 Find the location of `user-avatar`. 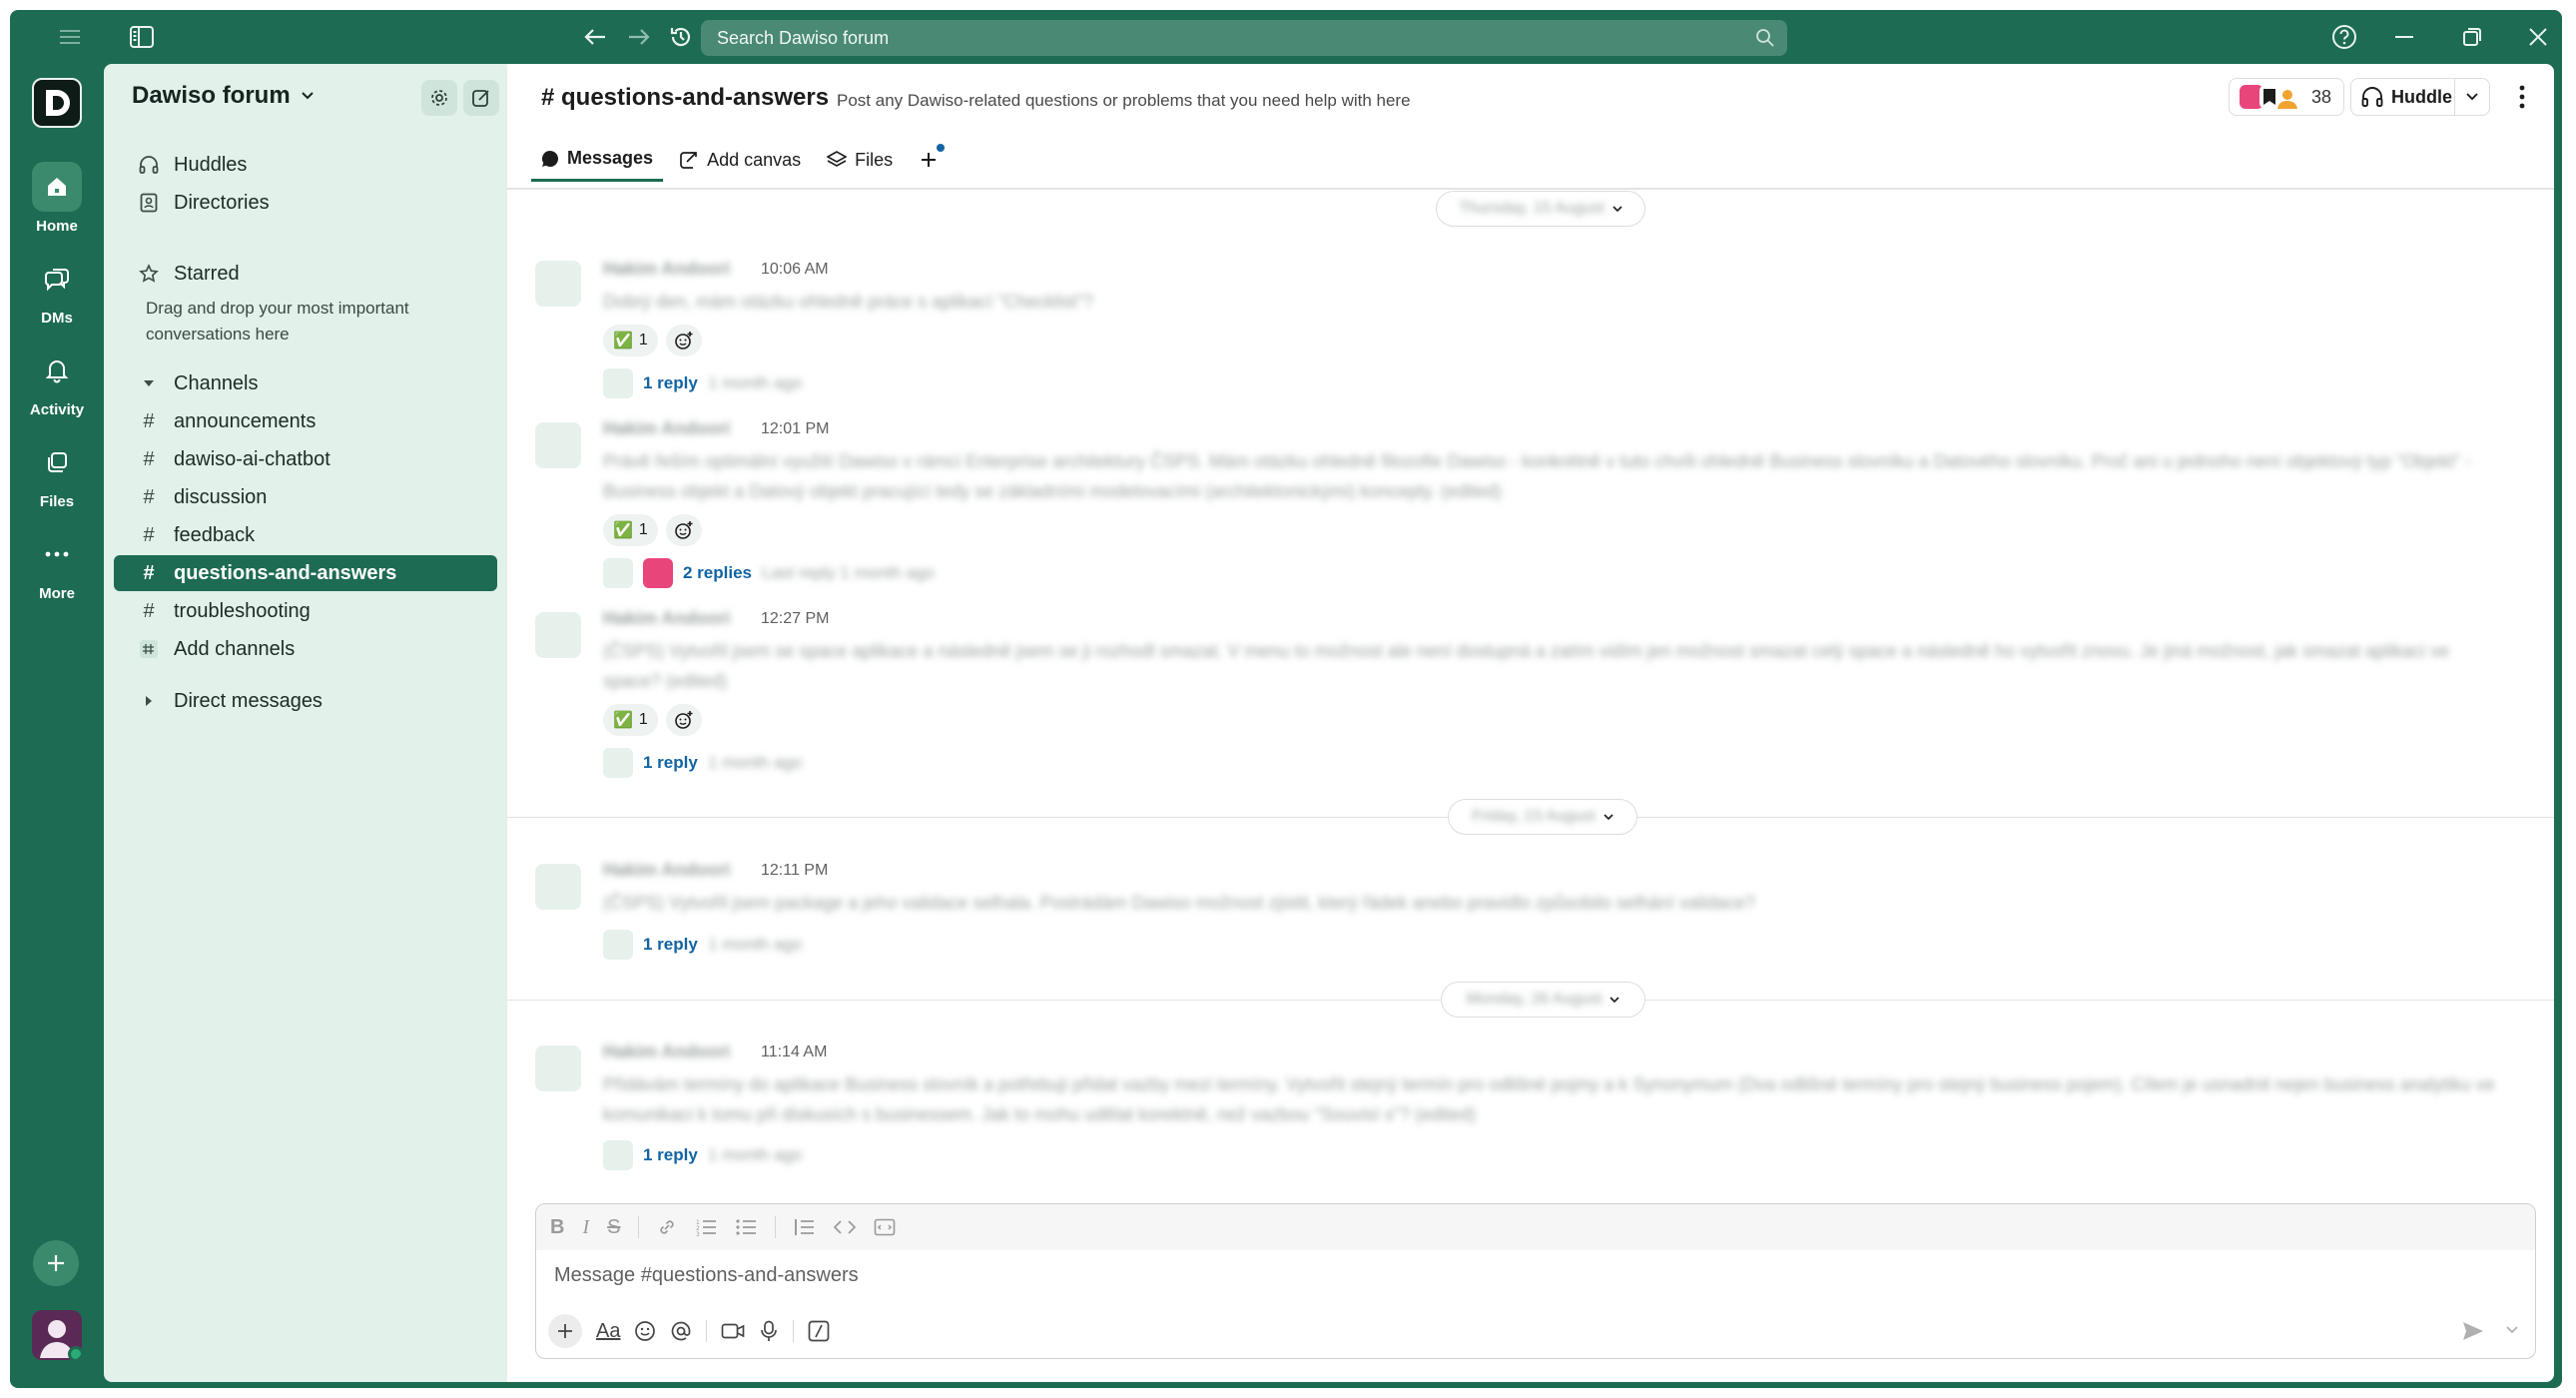

user-avatar is located at coordinates (57, 1335).